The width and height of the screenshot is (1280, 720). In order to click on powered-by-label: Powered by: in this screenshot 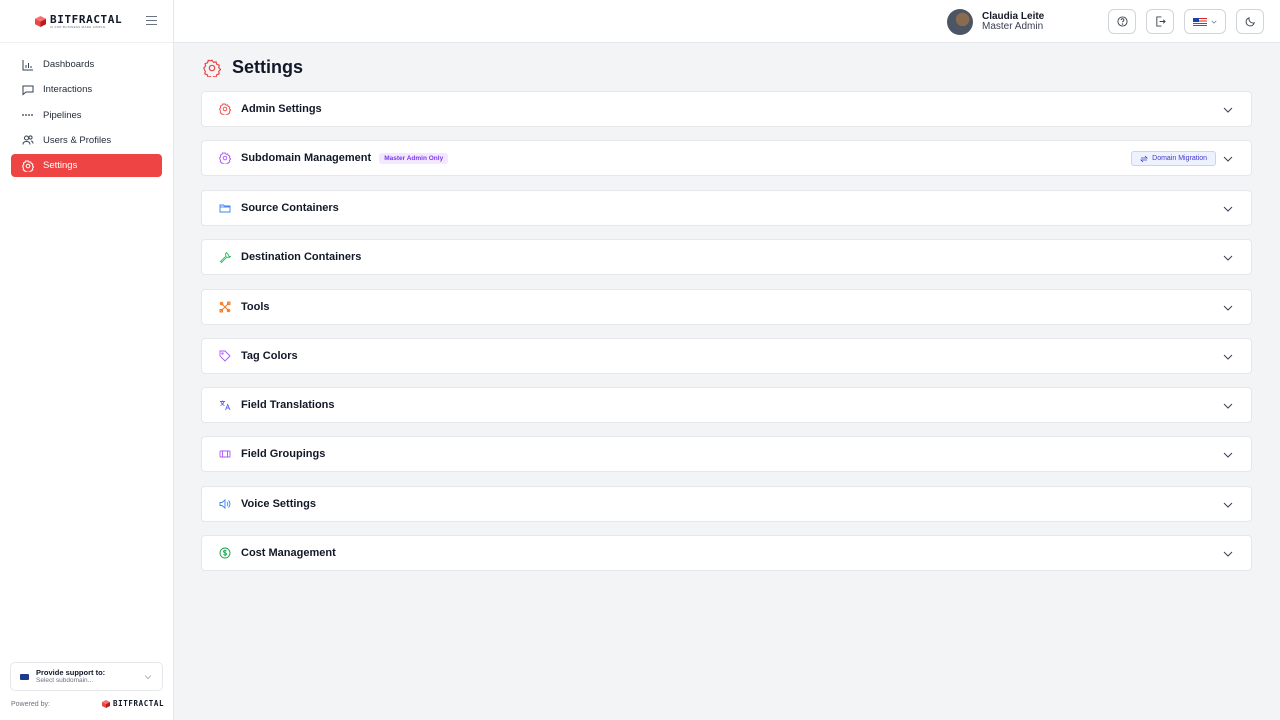, I will do `click(30, 704)`.